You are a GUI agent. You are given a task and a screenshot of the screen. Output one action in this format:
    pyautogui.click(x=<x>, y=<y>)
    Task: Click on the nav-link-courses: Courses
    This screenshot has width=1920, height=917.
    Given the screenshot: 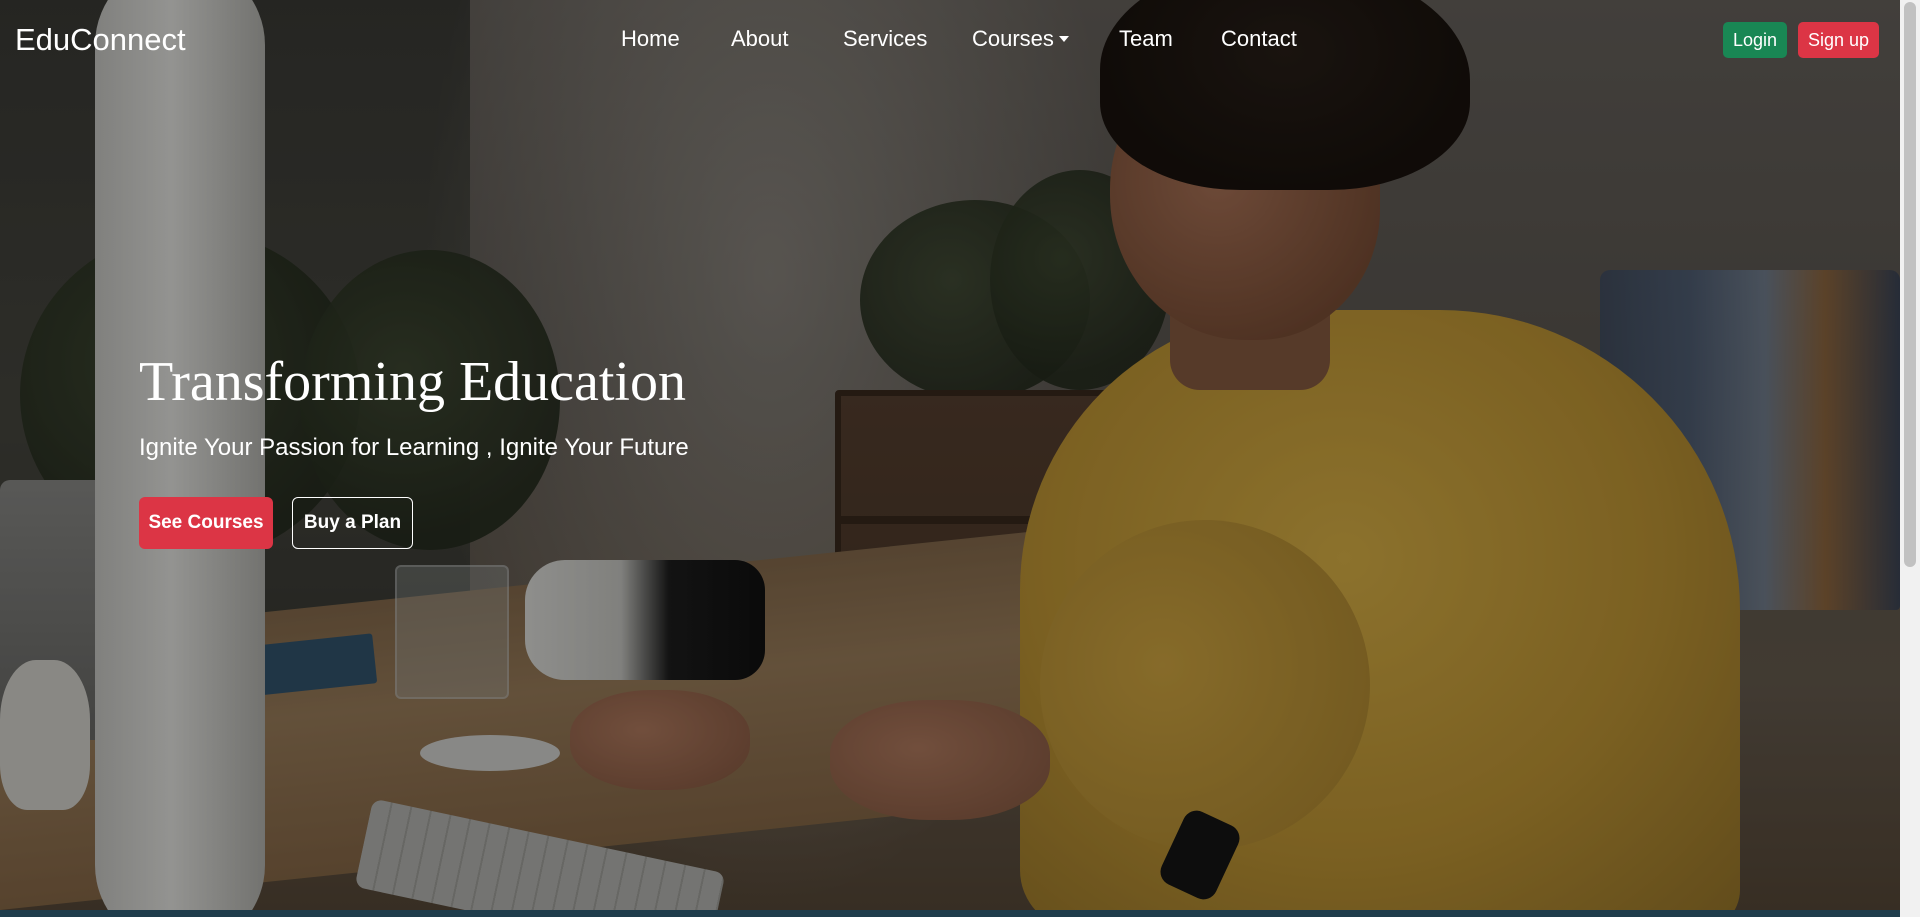 What is the action you would take?
    pyautogui.click(x=1020, y=39)
    